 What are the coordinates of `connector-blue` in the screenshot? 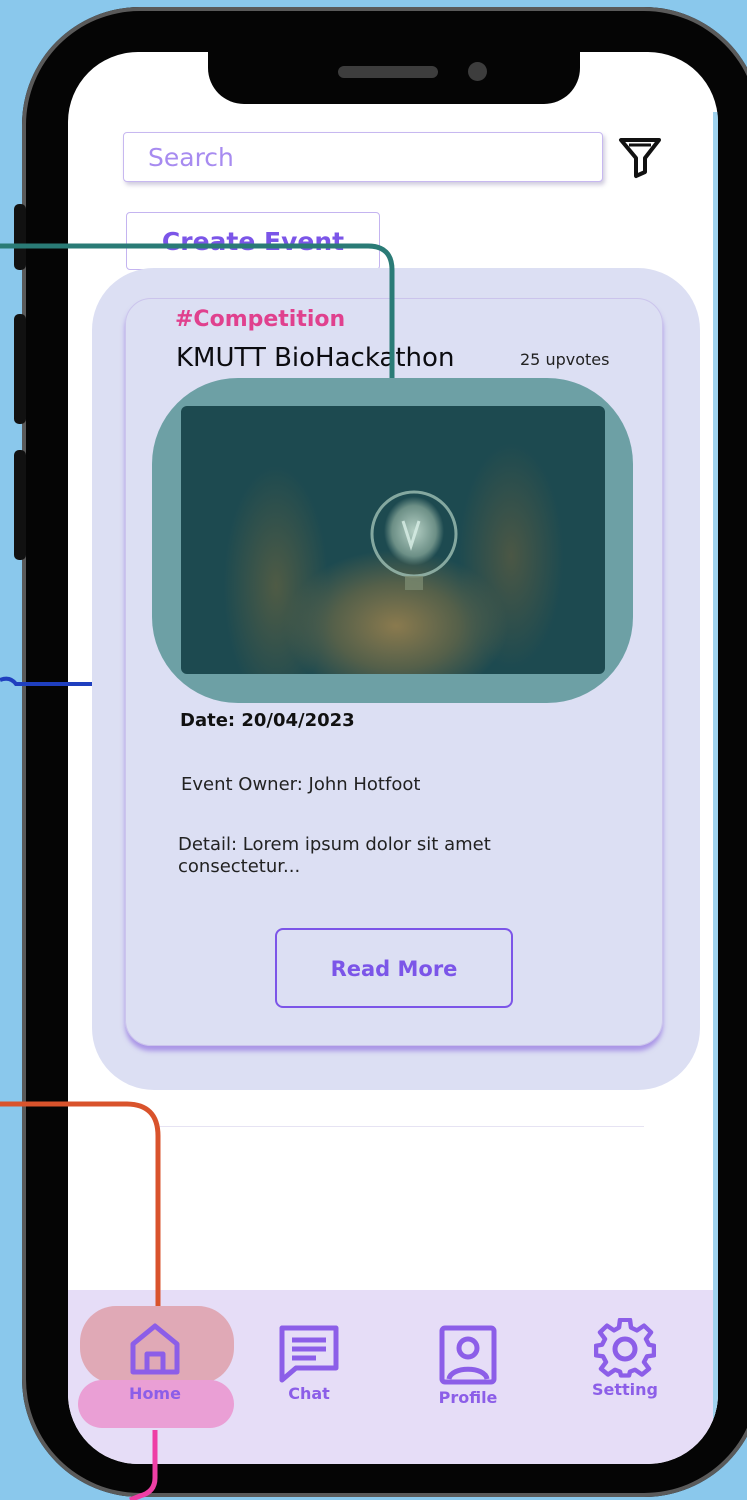 It's located at (46, 681).